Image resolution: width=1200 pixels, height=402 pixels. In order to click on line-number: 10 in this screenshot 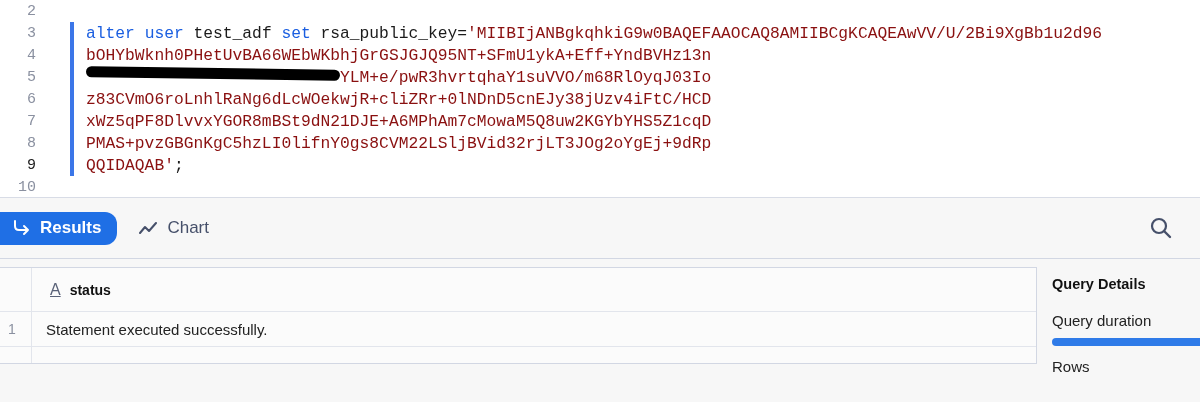, I will do `click(26, 187)`.